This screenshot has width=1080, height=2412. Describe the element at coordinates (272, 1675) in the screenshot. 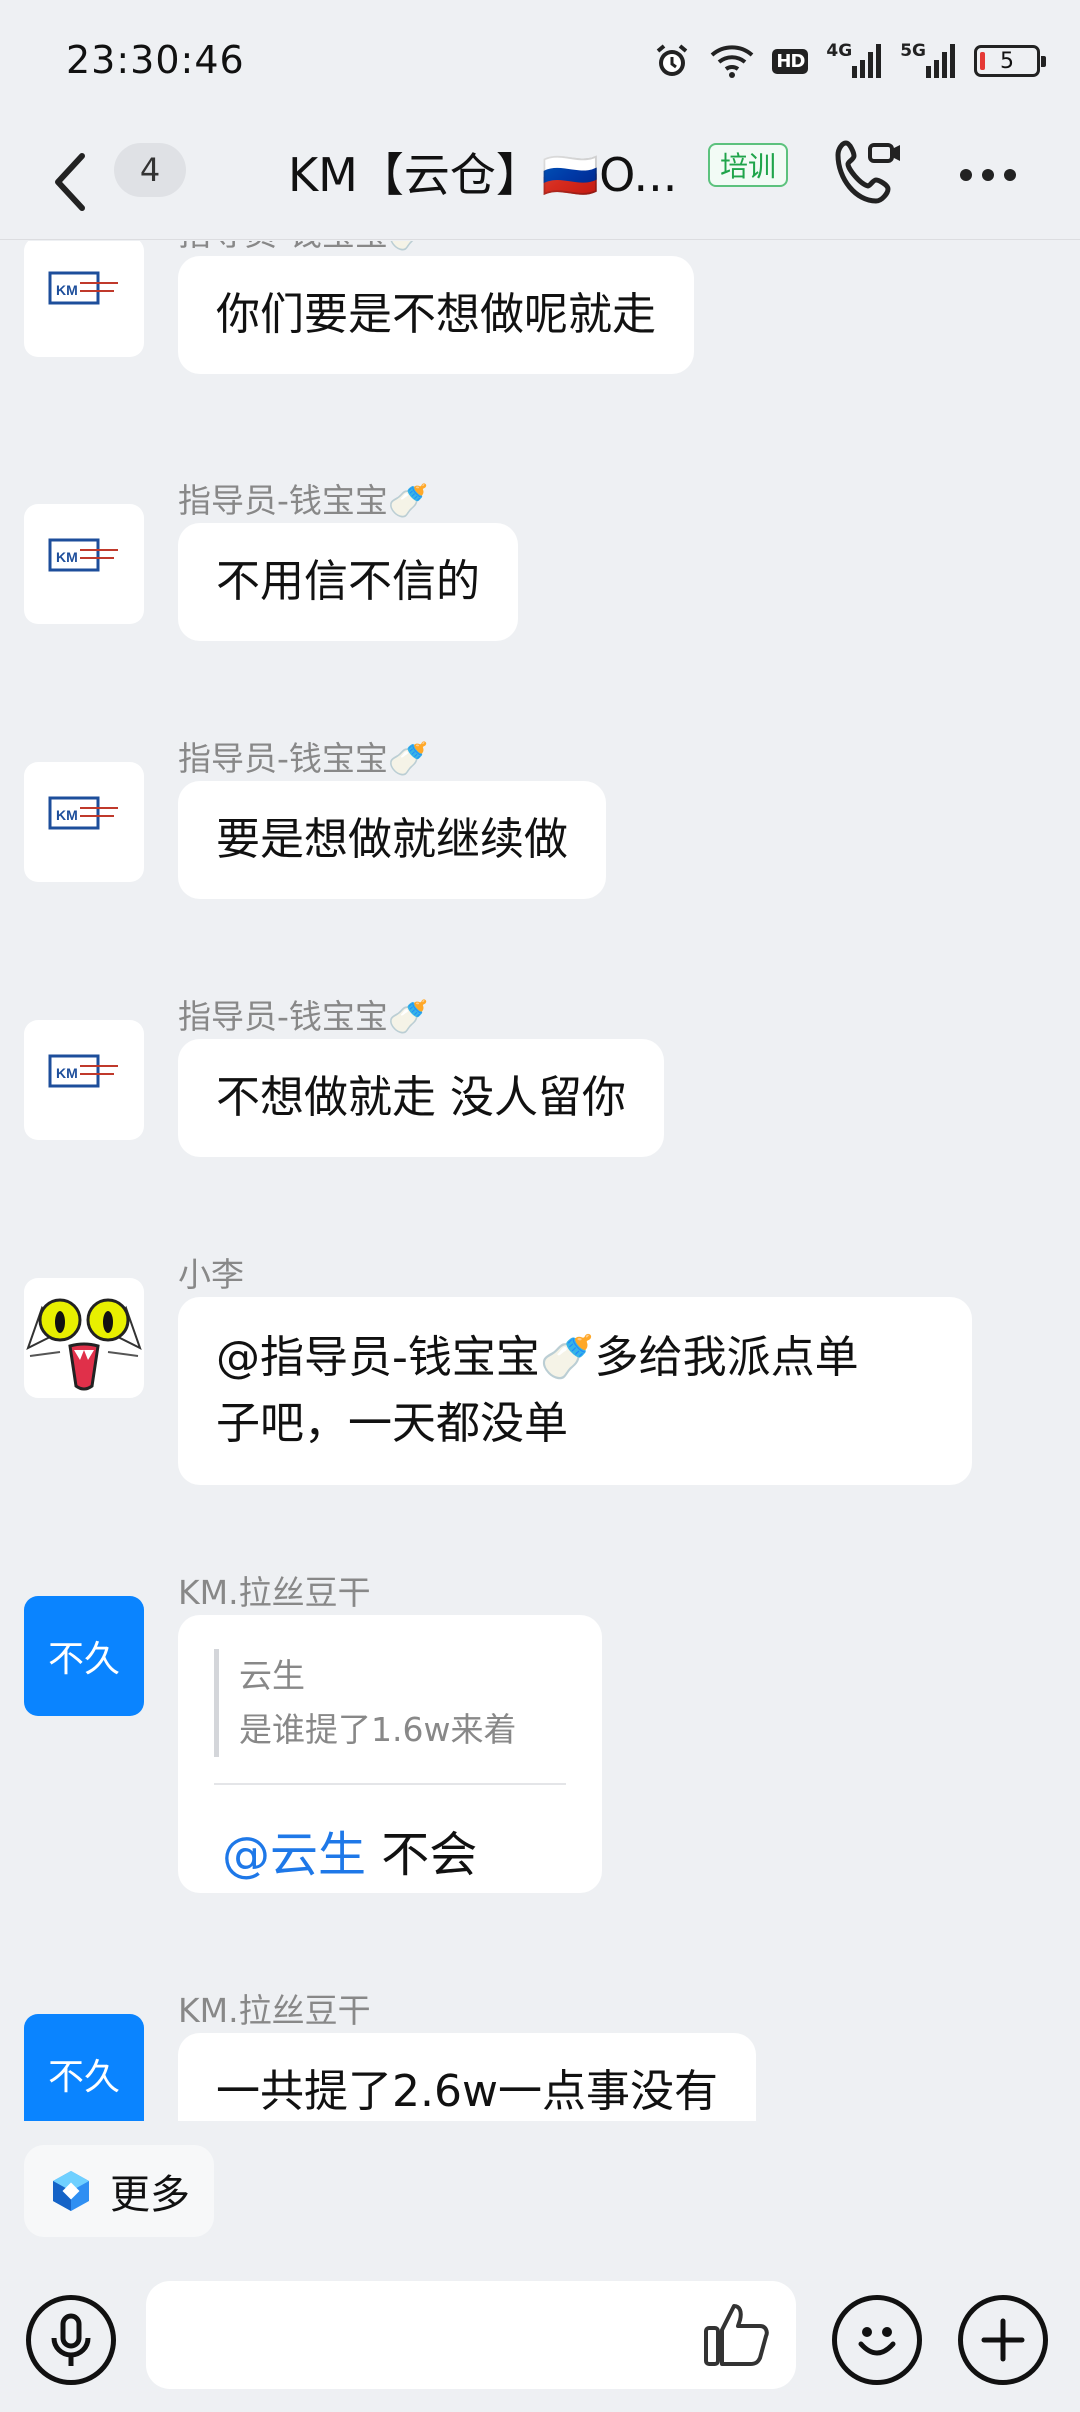

I see `quoted-sender: 云生` at that location.